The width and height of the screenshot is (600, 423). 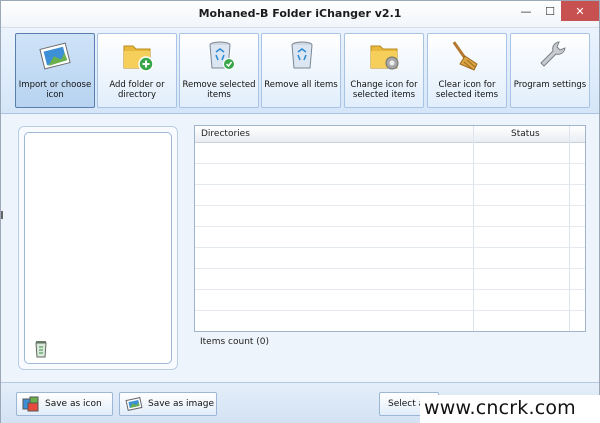 What do you see at coordinates (55, 90) in the screenshot?
I see `import-icon-label: Import or choose icon` at bounding box center [55, 90].